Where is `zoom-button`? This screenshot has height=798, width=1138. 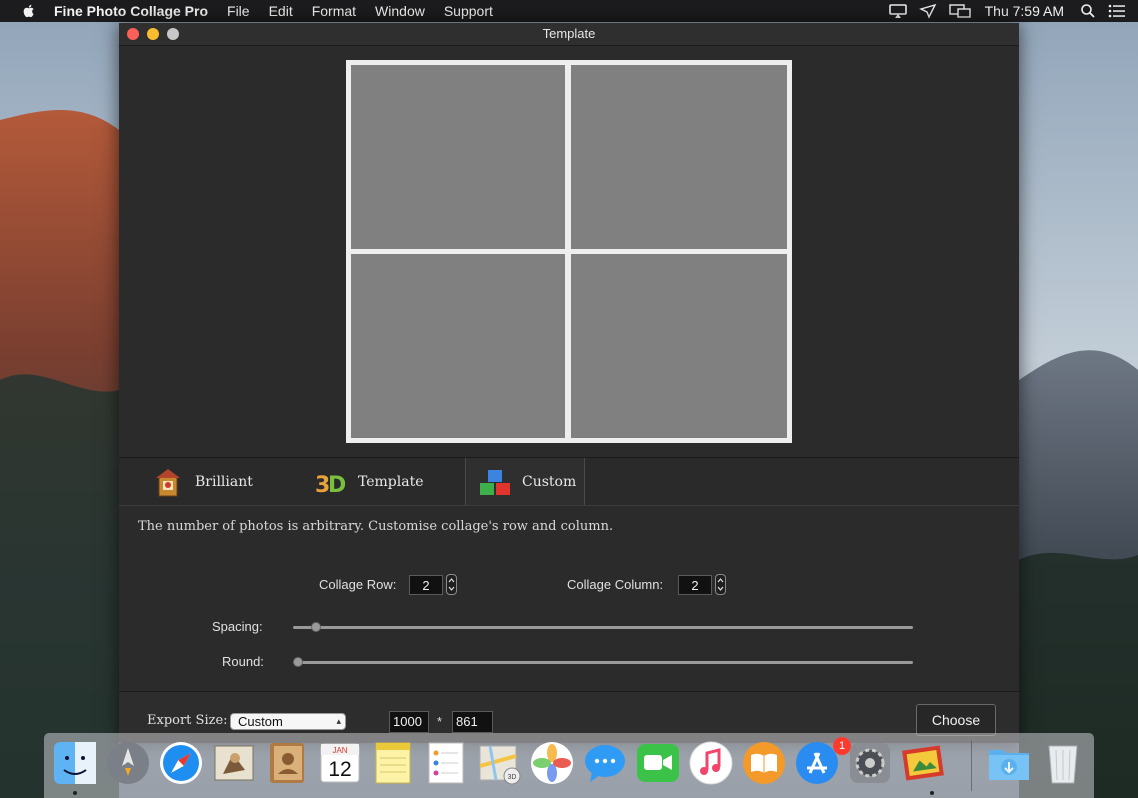
zoom-button is located at coordinates (173, 34).